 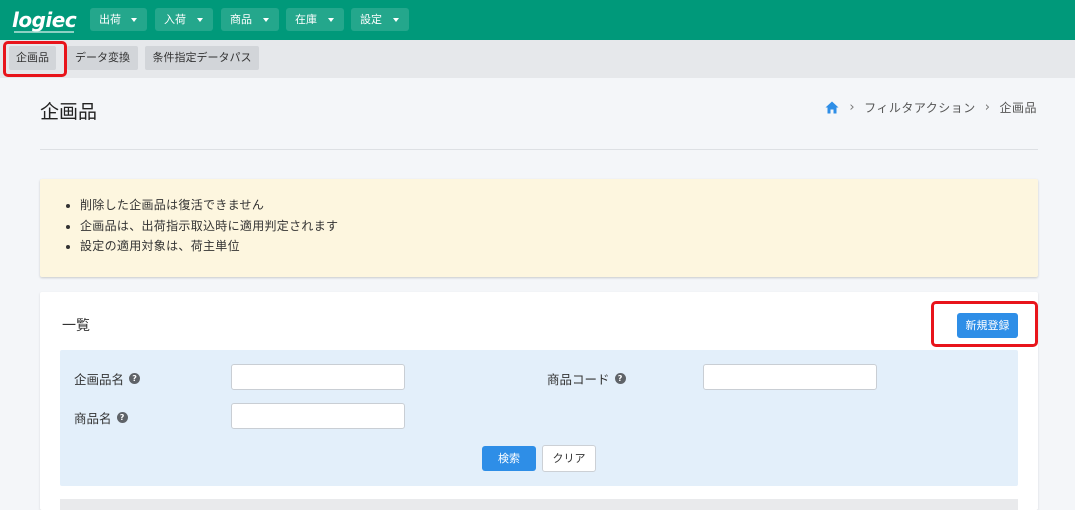 What do you see at coordinates (102, 58) in the screenshot?
I see `subtab-data-conversion: データ変換` at bounding box center [102, 58].